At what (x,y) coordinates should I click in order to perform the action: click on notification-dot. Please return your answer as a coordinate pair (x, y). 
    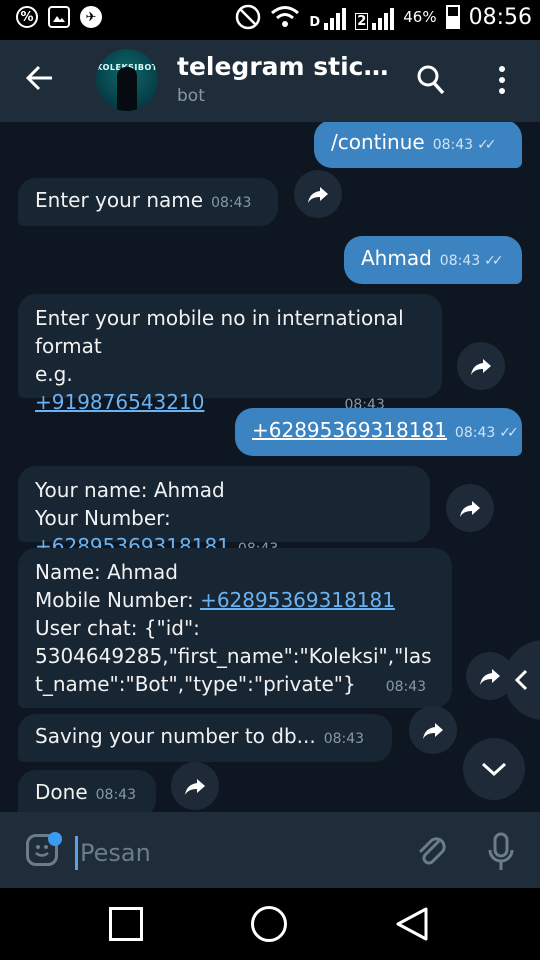
    Looking at the image, I should click on (55, 839).